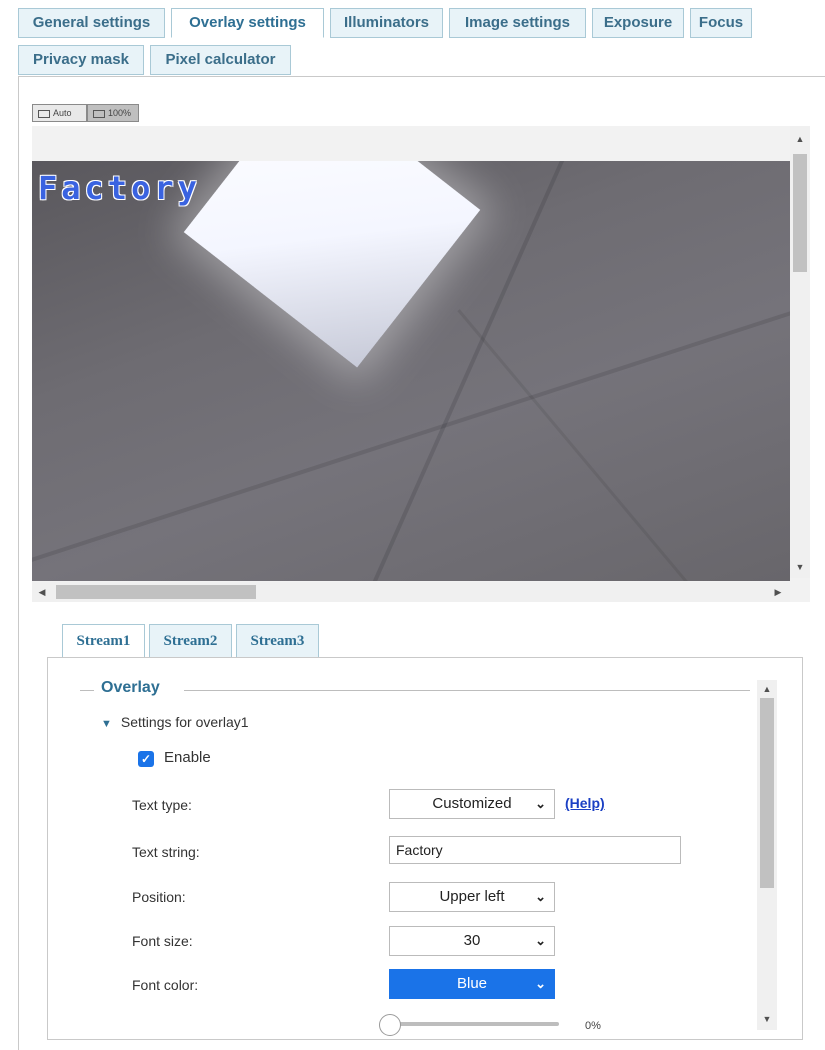  I want to click on text-type-value: Customized, so click(472, 803).